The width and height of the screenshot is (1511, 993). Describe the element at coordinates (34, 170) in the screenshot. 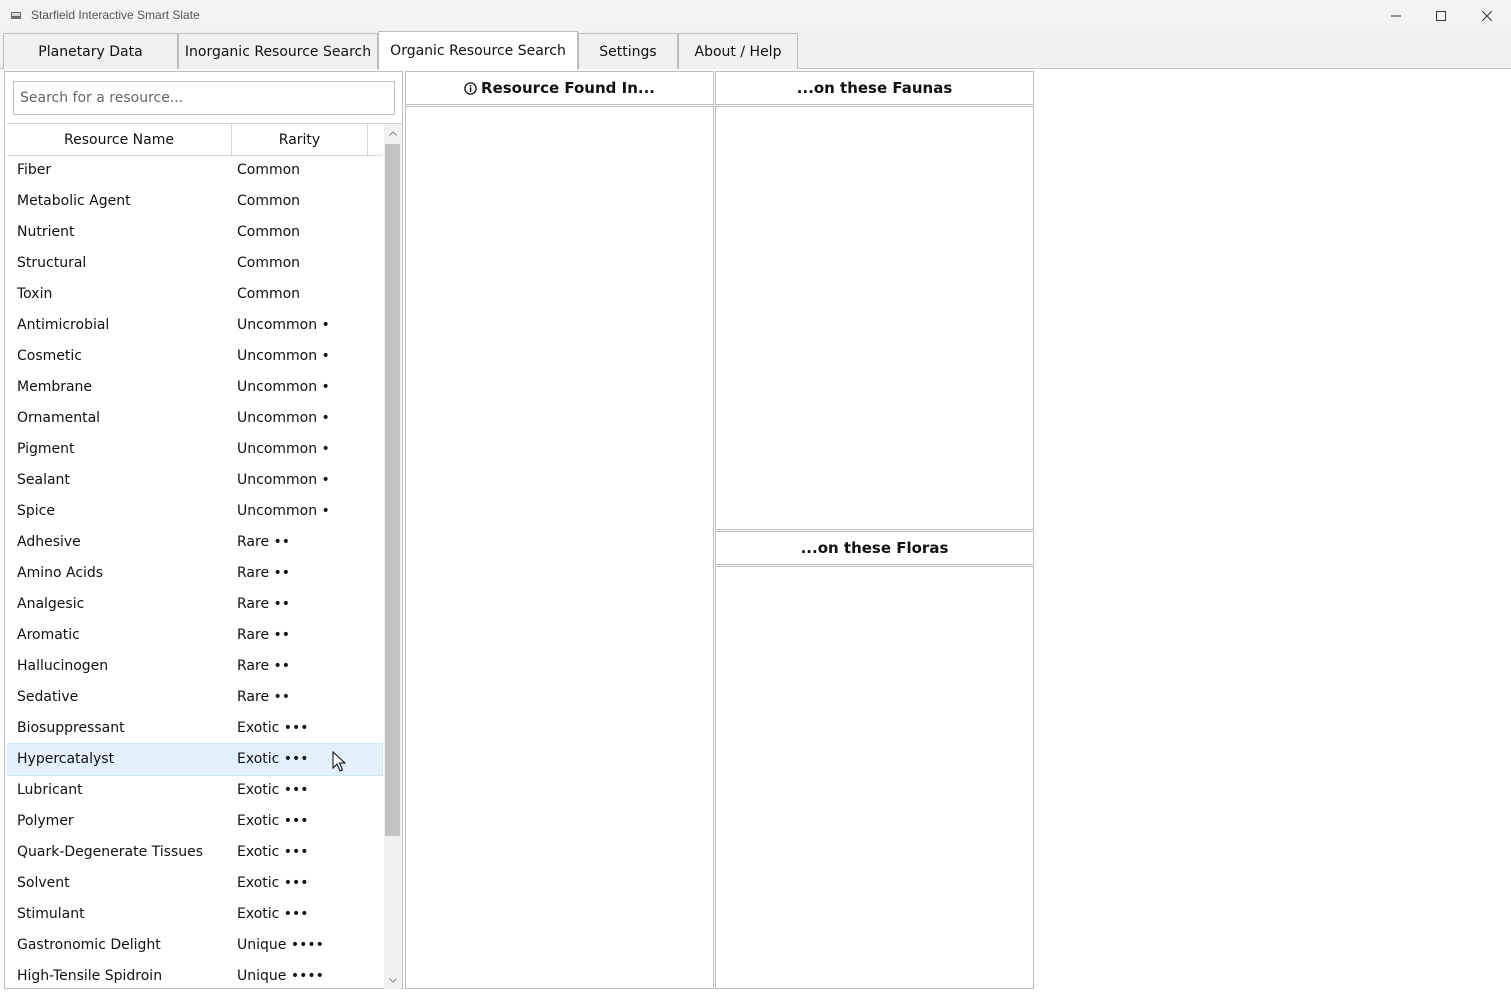

I see `resource-name-cell: Fiber` at that location.